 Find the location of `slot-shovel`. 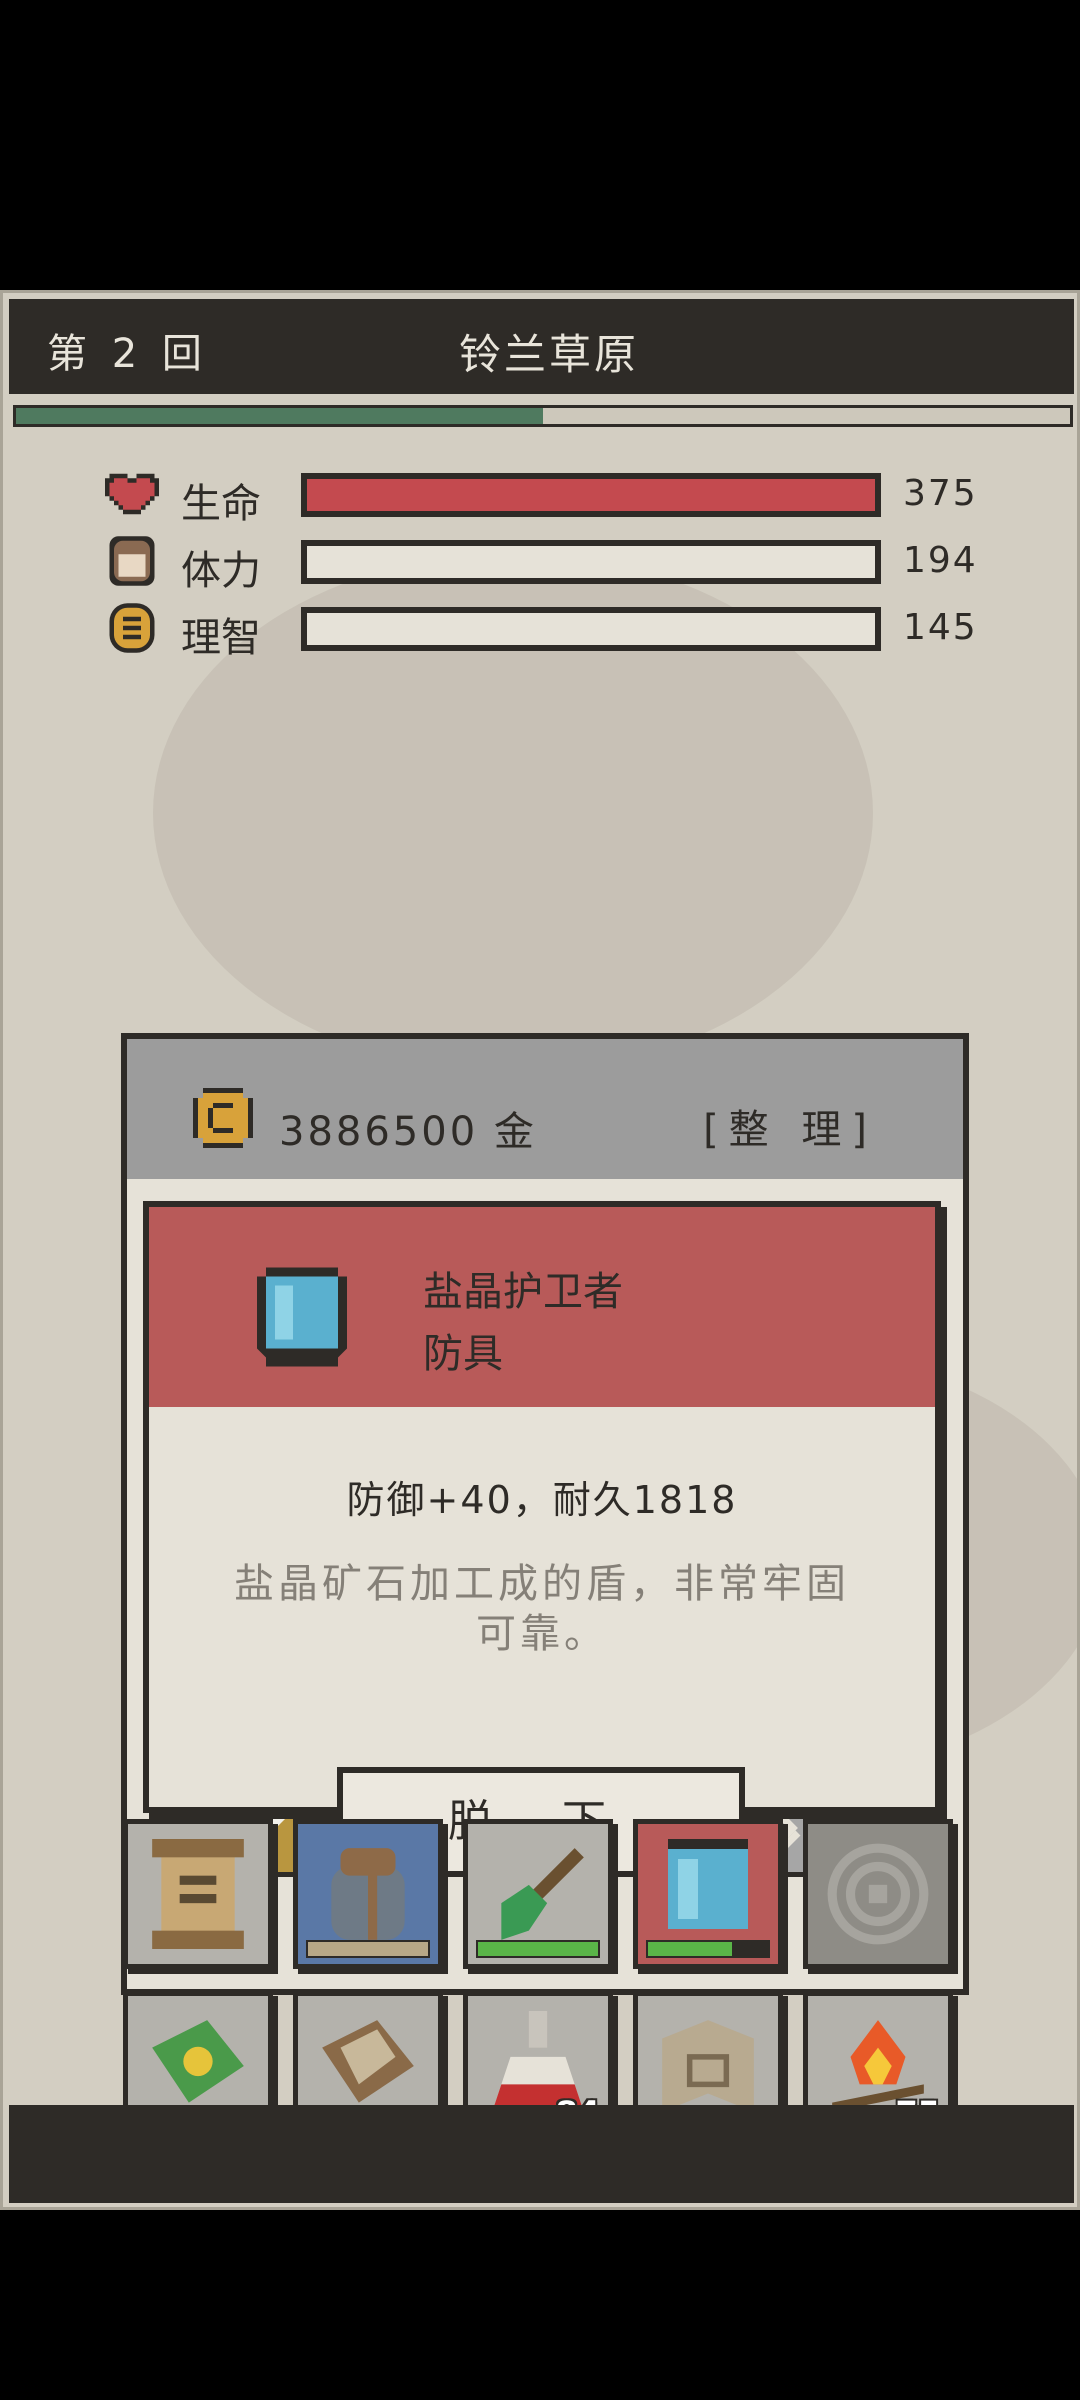

slot-shovel is located at coordinates (538, 1894).